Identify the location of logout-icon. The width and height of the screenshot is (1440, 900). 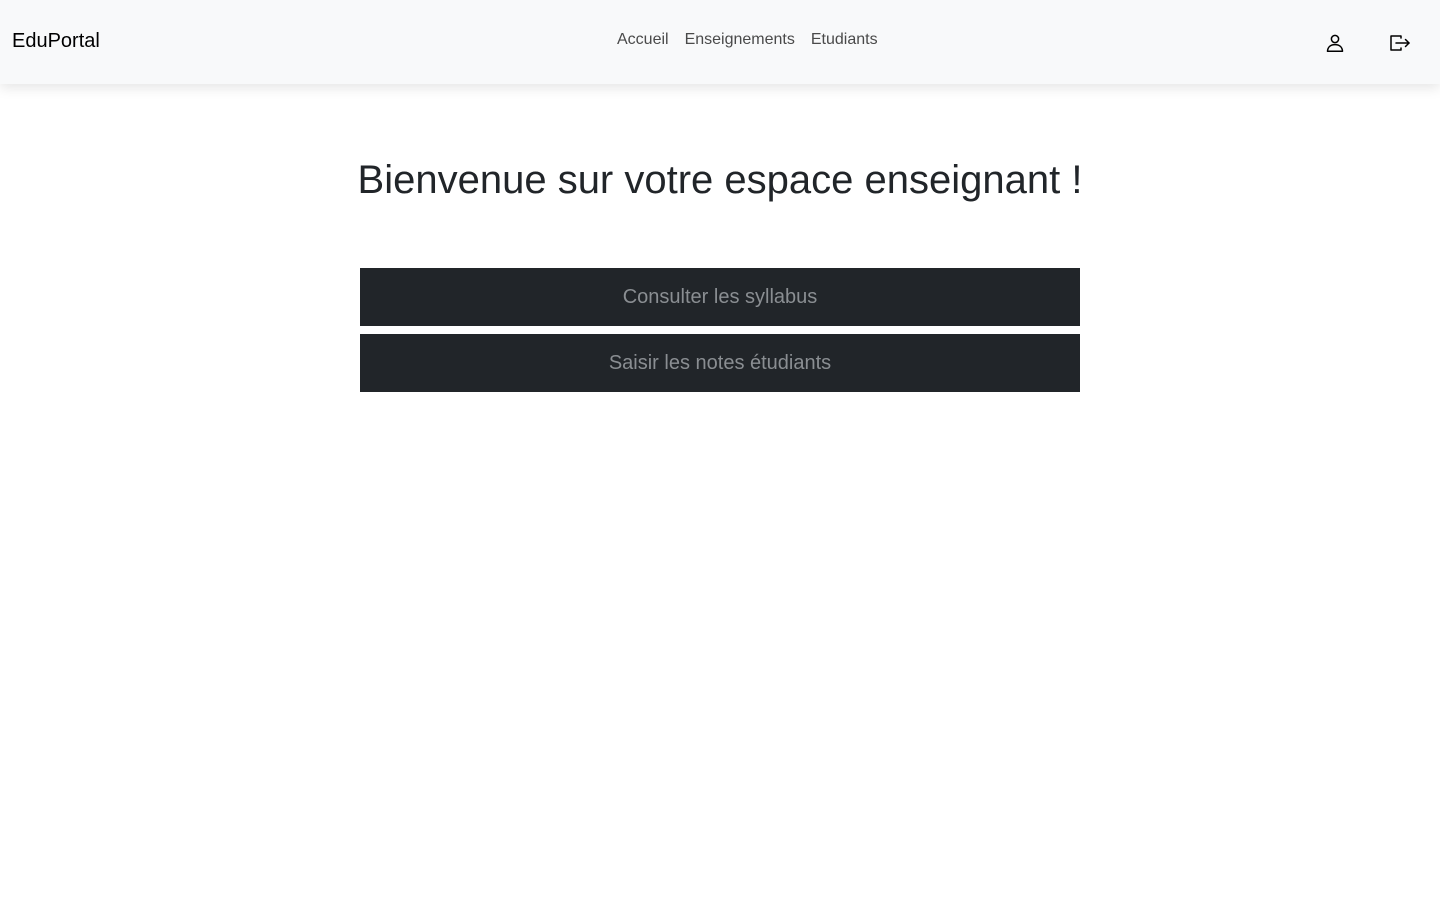
(1400, 43).